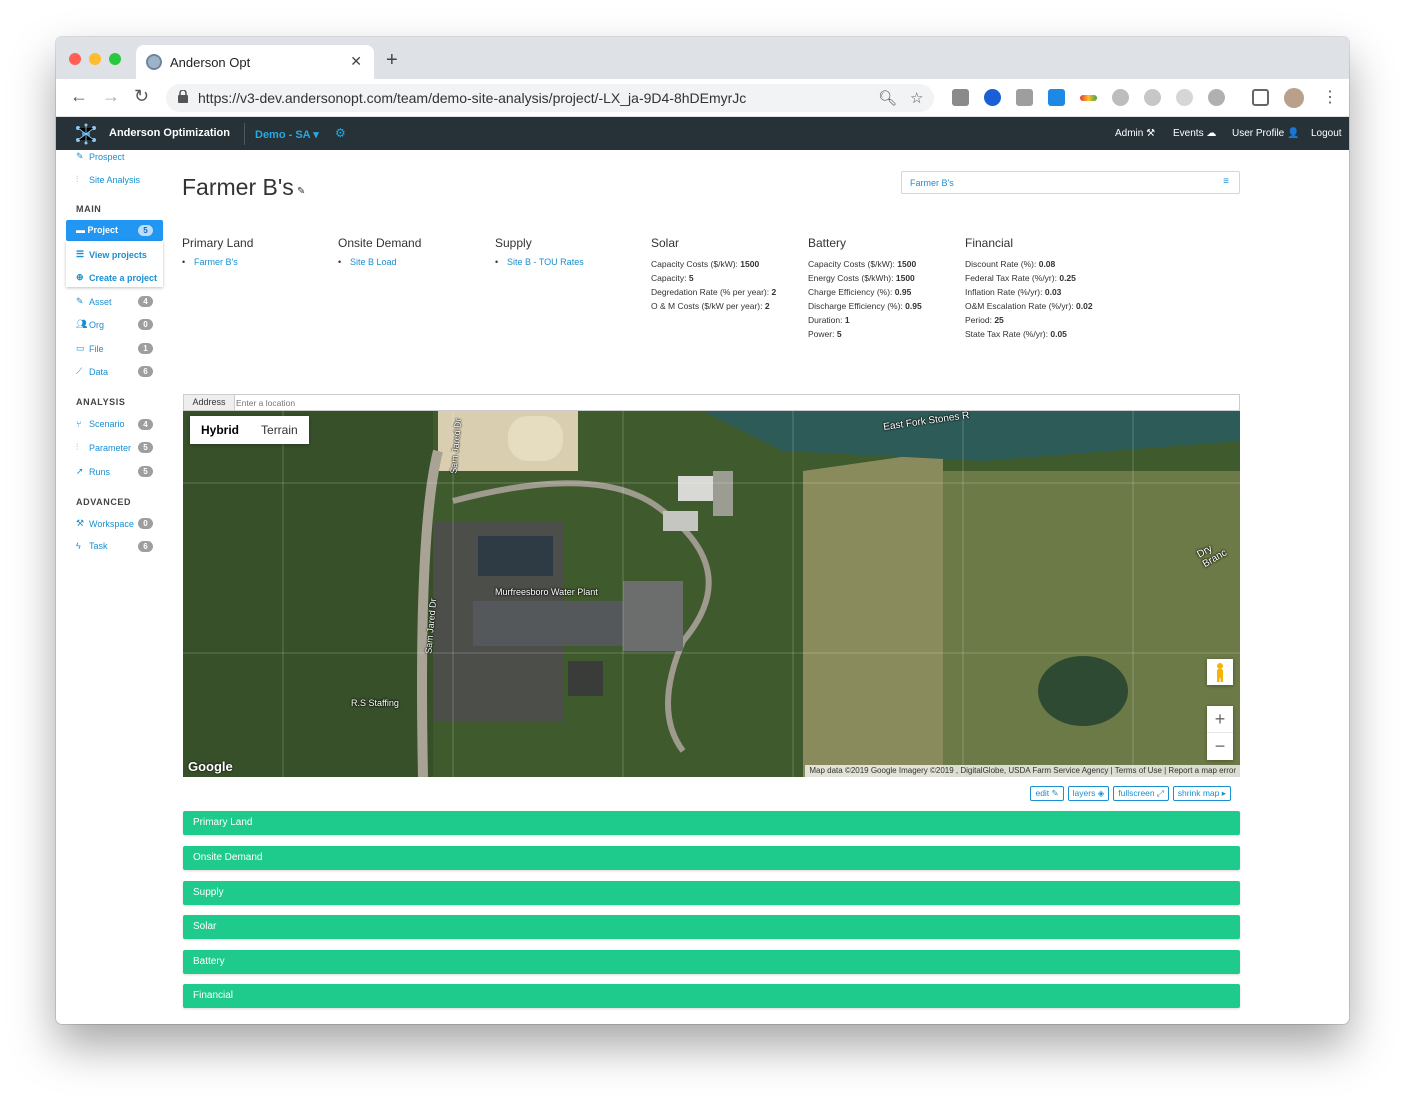 The width and height of the screenshot is (1405, 1099). Describe the element at coordinates (145, 324) in the screenshot. I see `count-badge: 0` at that location.